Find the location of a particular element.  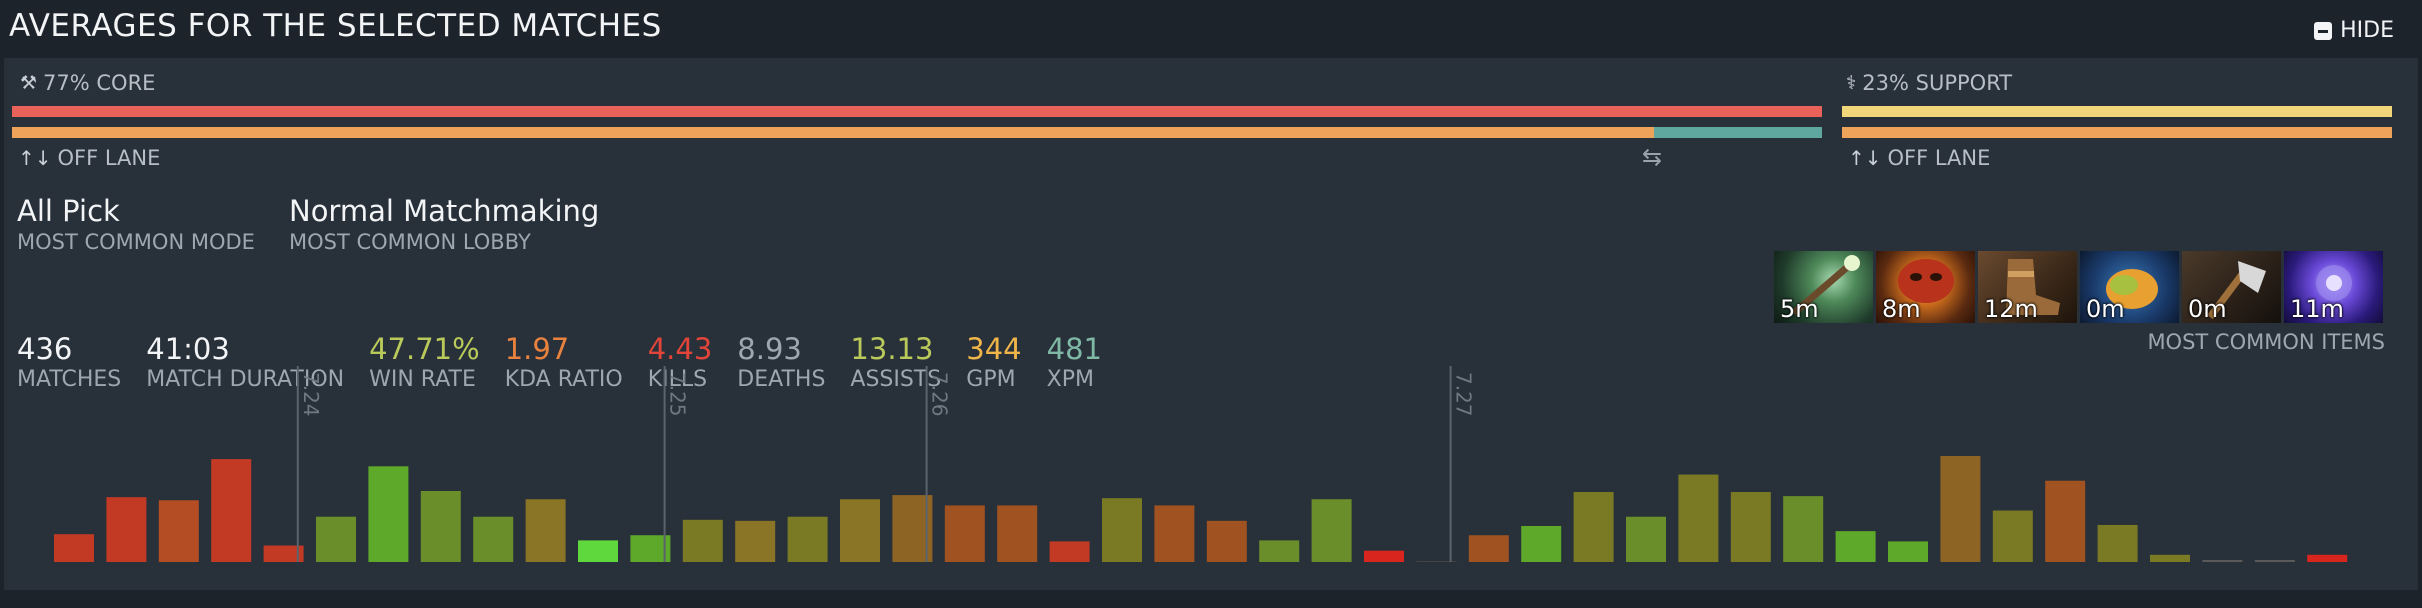

core-role-icon: ⚒ is located at coordinates (29, 83).